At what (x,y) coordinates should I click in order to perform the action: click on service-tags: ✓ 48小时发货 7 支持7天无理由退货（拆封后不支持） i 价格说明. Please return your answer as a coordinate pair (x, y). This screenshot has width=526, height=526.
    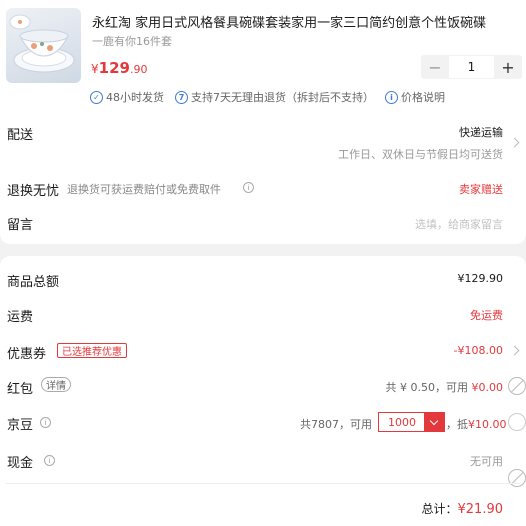
    Looking at the image, I should click on (273, 97).